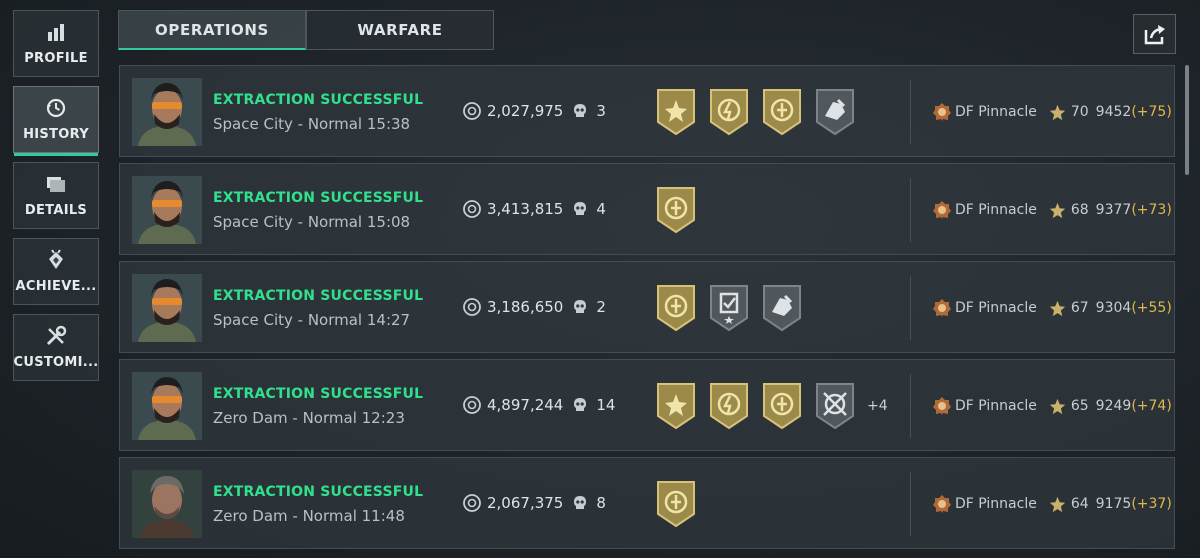  I want to click on kill-count: 14, so click(606, 405).